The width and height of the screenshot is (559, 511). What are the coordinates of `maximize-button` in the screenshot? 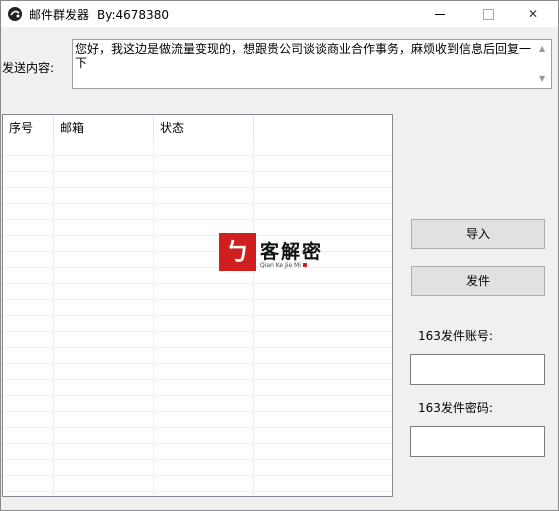 It's located at (488, 14).